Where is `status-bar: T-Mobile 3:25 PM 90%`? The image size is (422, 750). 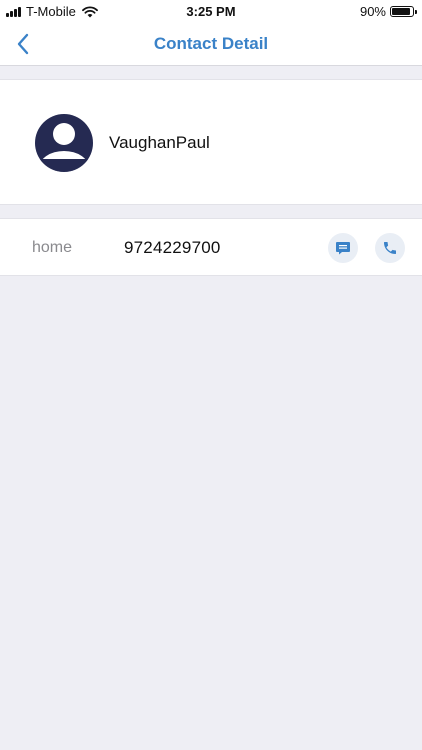
status-bar: T-Mobile 3:25 PM 90% is located at coordinates (211, 11).